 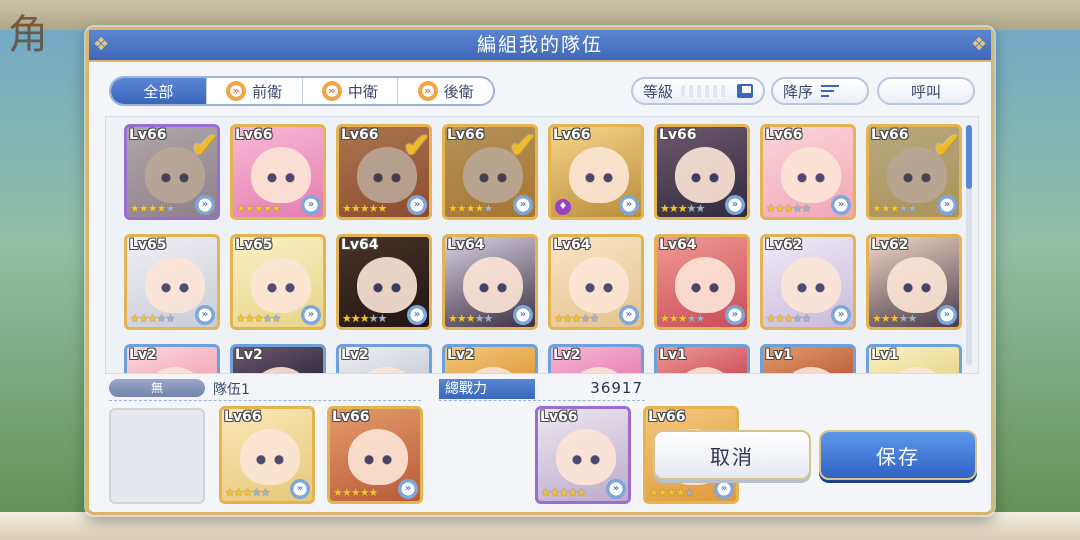 I want to click on sort-level-button: 等級, so click(x=698, y=91).